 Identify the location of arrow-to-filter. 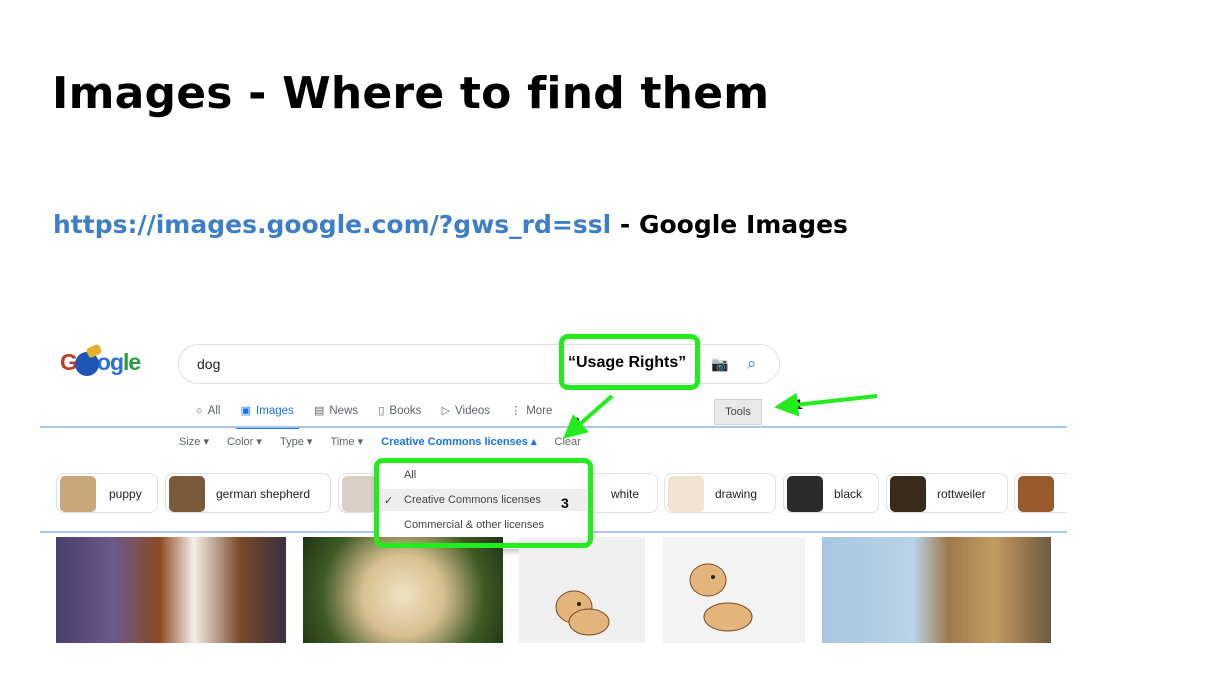
(588, 416).